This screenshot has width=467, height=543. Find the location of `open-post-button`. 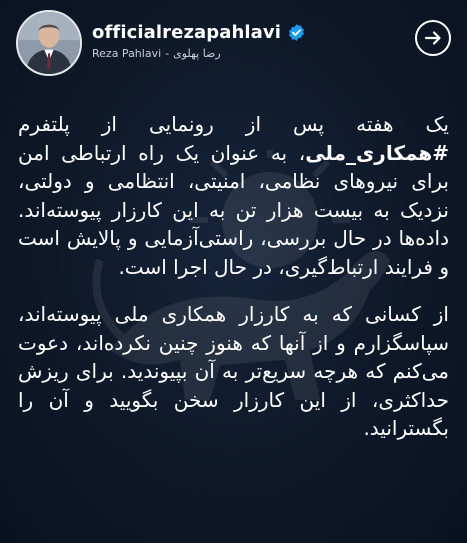

open-post-button is located at coordinates (433, 38).